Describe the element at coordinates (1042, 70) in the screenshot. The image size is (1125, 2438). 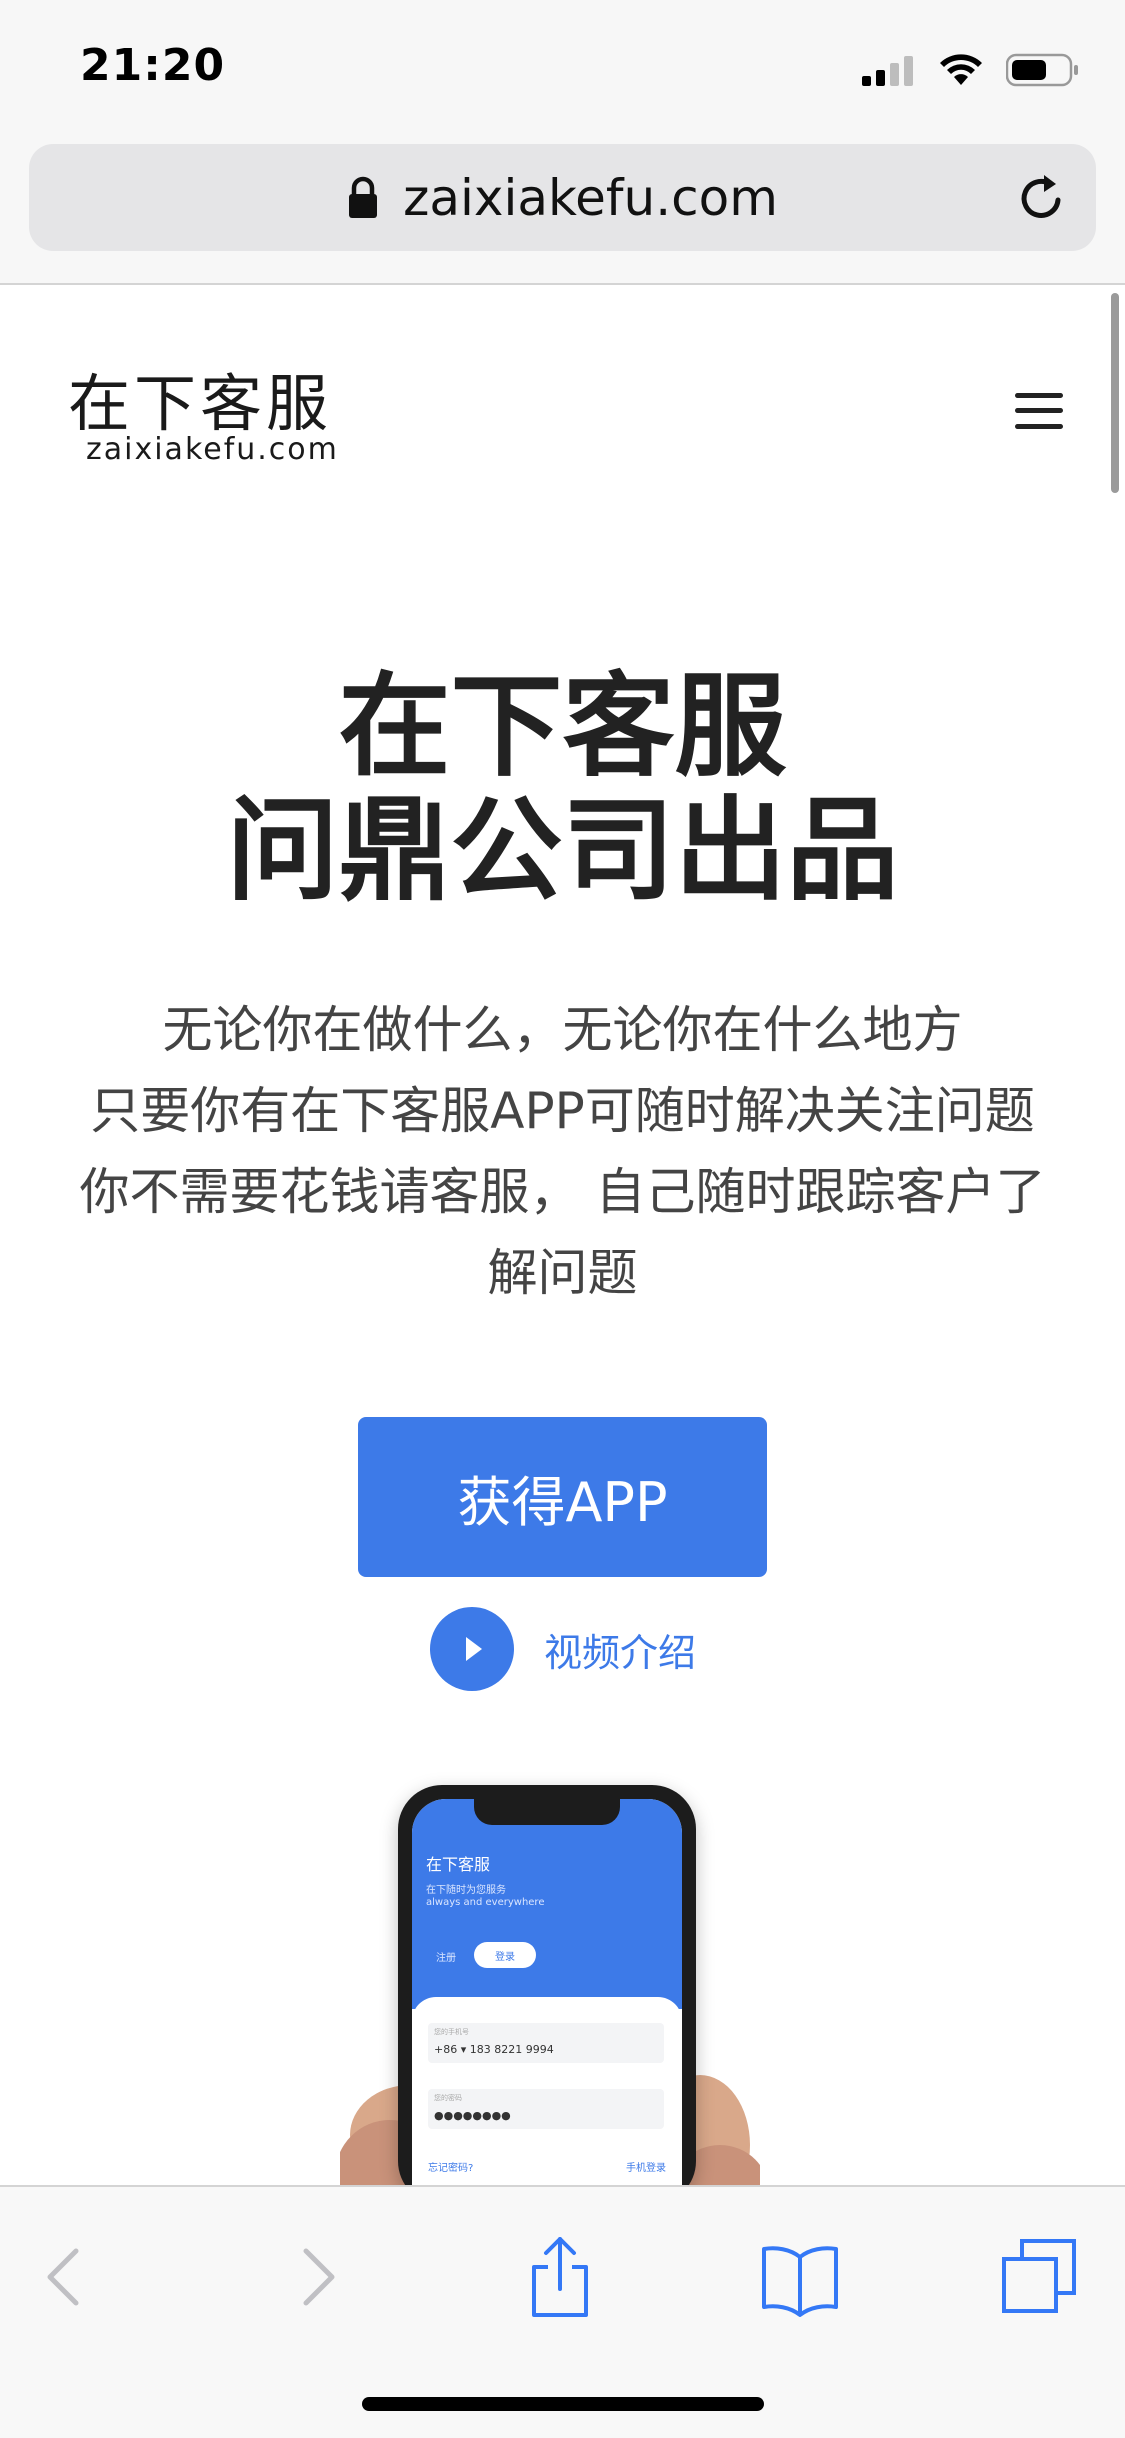
I see `battery-icon` at that location.